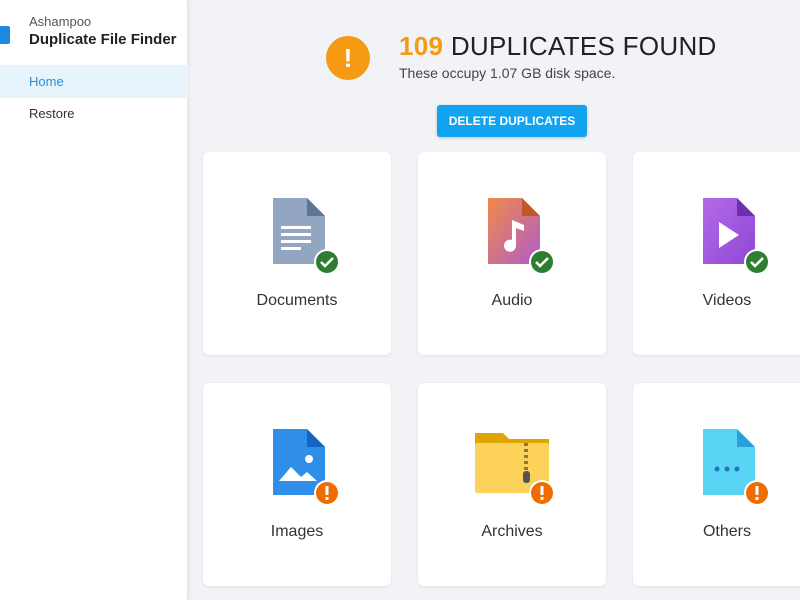 Image resolution: width=800 pixels, height=600 pixels. I want to click on video-file-icon, so click(736, 236).